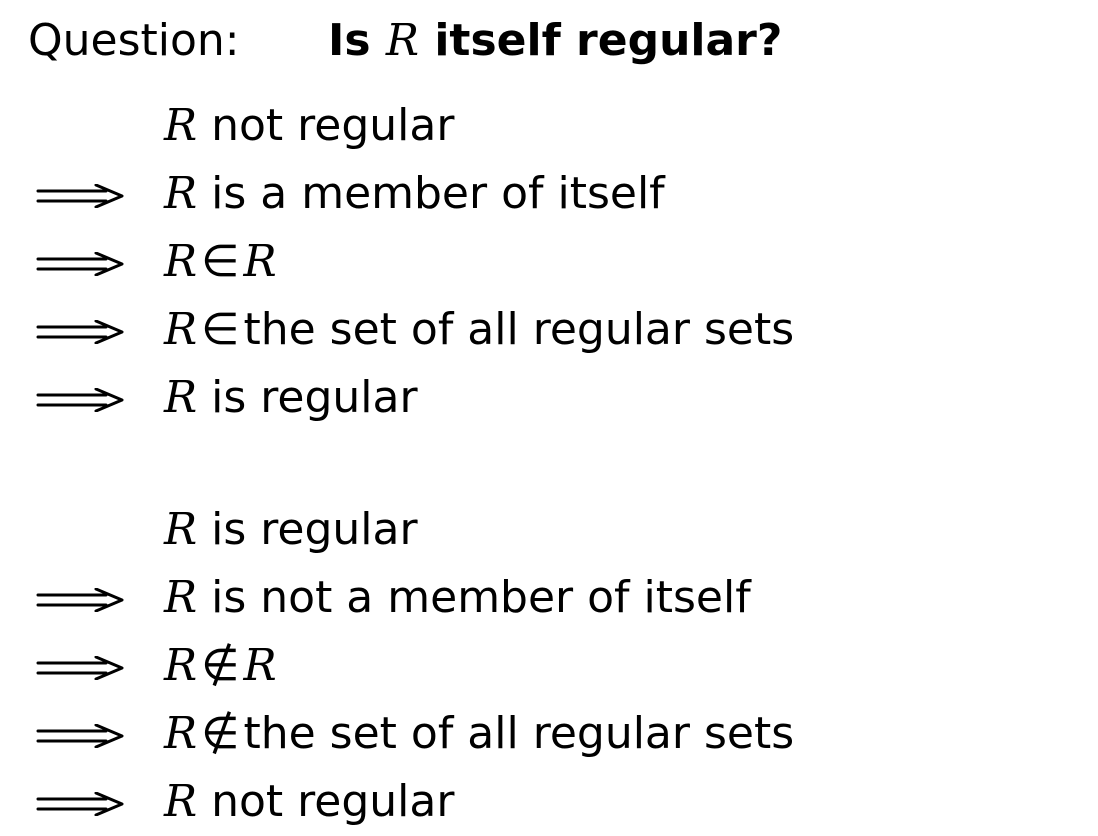 The image size is (1098, 836). I want to click on argument-statement: R is a member of itself, so click(414, 193).